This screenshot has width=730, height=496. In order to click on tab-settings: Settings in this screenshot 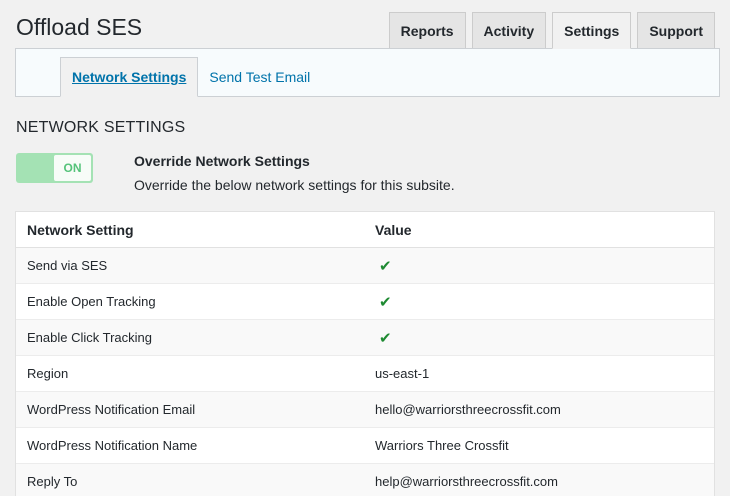, I will do `click(592, 30)`.